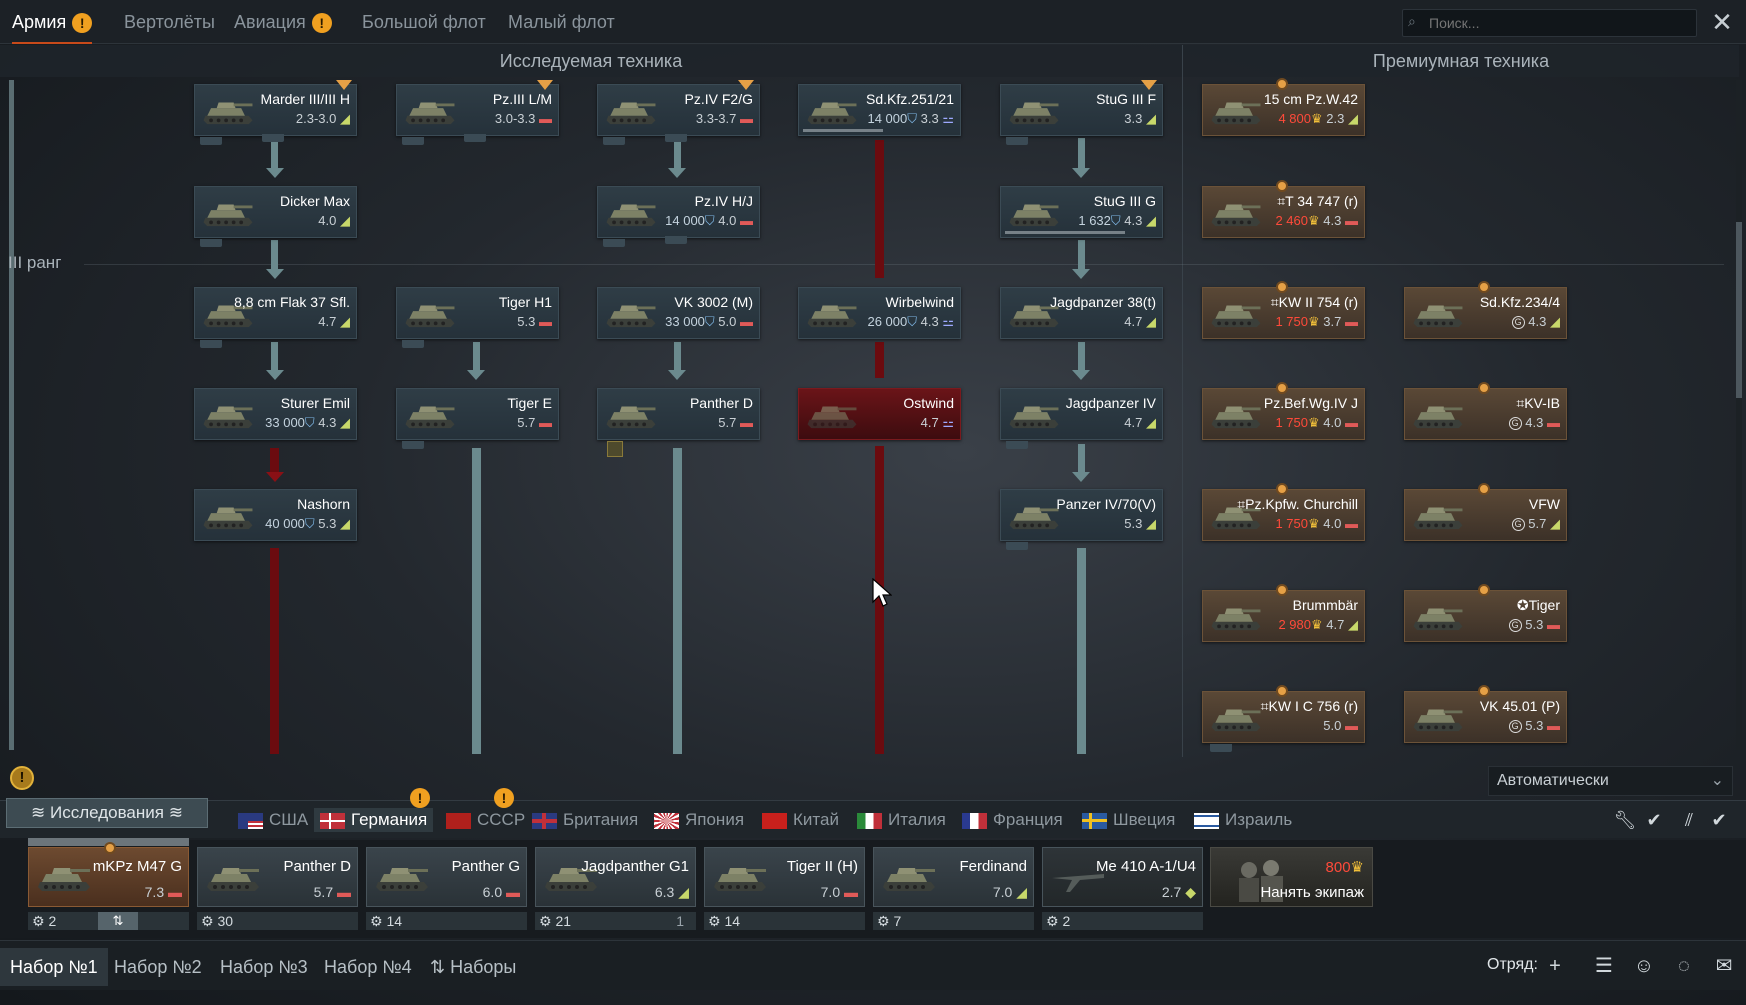 This screenshot has height=1005, width=1746. What do you see at coordinates (1291, 877) in the screenshot?
I see `hire-crew-button: 800♛ Нанять экипаж` at bounding box center [1291, 877].